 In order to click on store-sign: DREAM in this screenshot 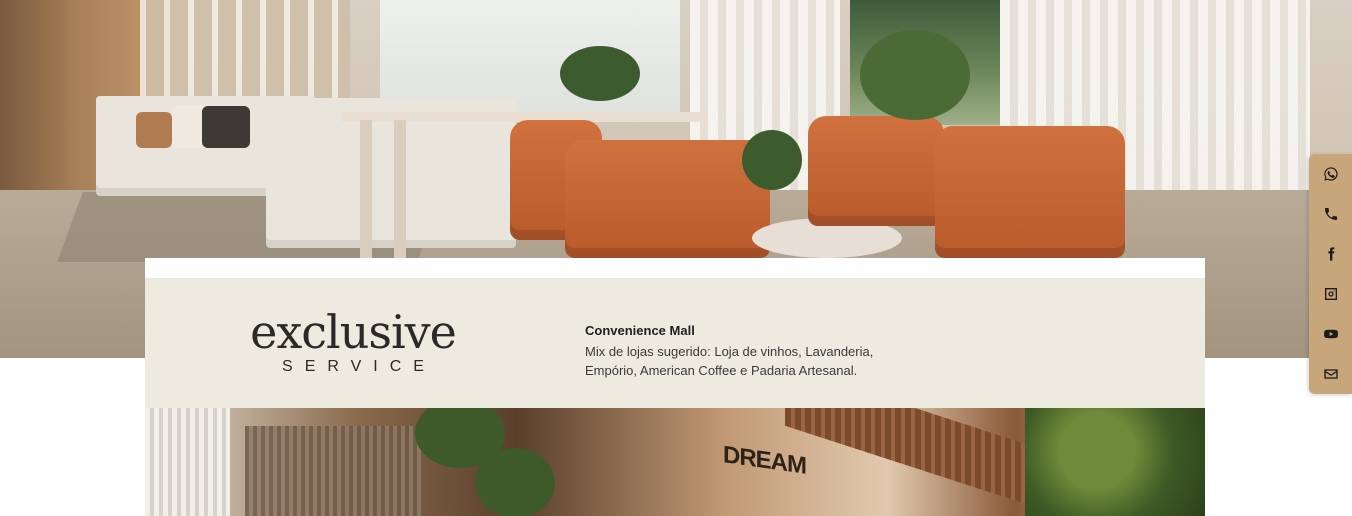, I will do `click(764, 460)`.